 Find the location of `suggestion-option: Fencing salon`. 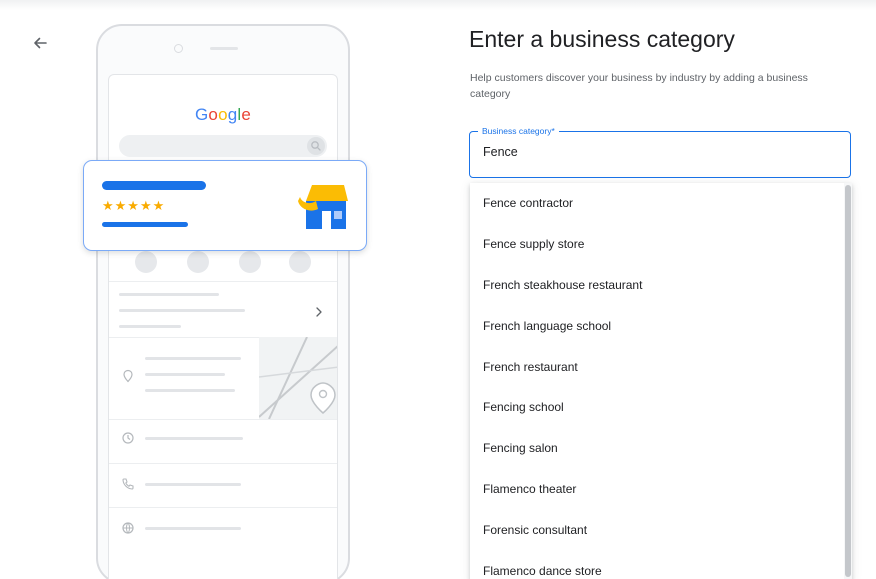

suggestion-option: Fencing salon is located at coordinates (661, 448).